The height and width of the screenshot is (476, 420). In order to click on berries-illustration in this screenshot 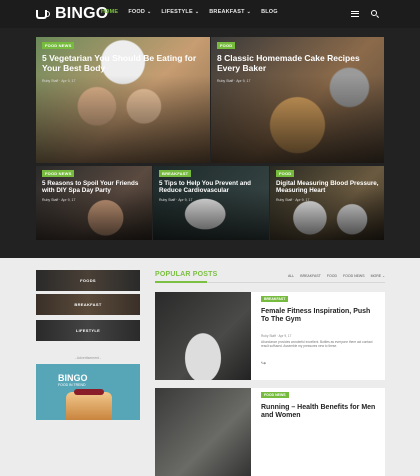, I will do `click(89, 392)`.